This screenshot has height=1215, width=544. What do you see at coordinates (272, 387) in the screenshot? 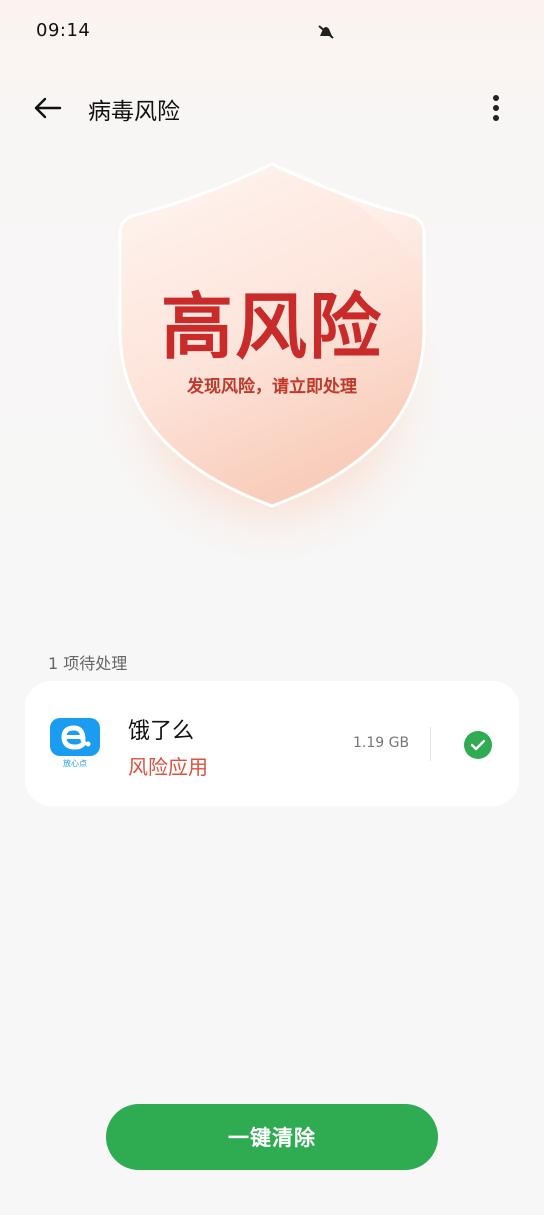
I see `risk-description: 发现风险，请立即处理` at bounding box center [272, 387].